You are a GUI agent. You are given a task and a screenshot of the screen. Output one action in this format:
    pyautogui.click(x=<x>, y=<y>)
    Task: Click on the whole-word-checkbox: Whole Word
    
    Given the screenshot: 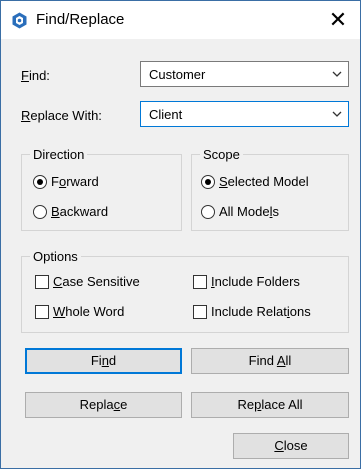 What is the action you would take?
    pyautogui.click(x=79, y=311)
    